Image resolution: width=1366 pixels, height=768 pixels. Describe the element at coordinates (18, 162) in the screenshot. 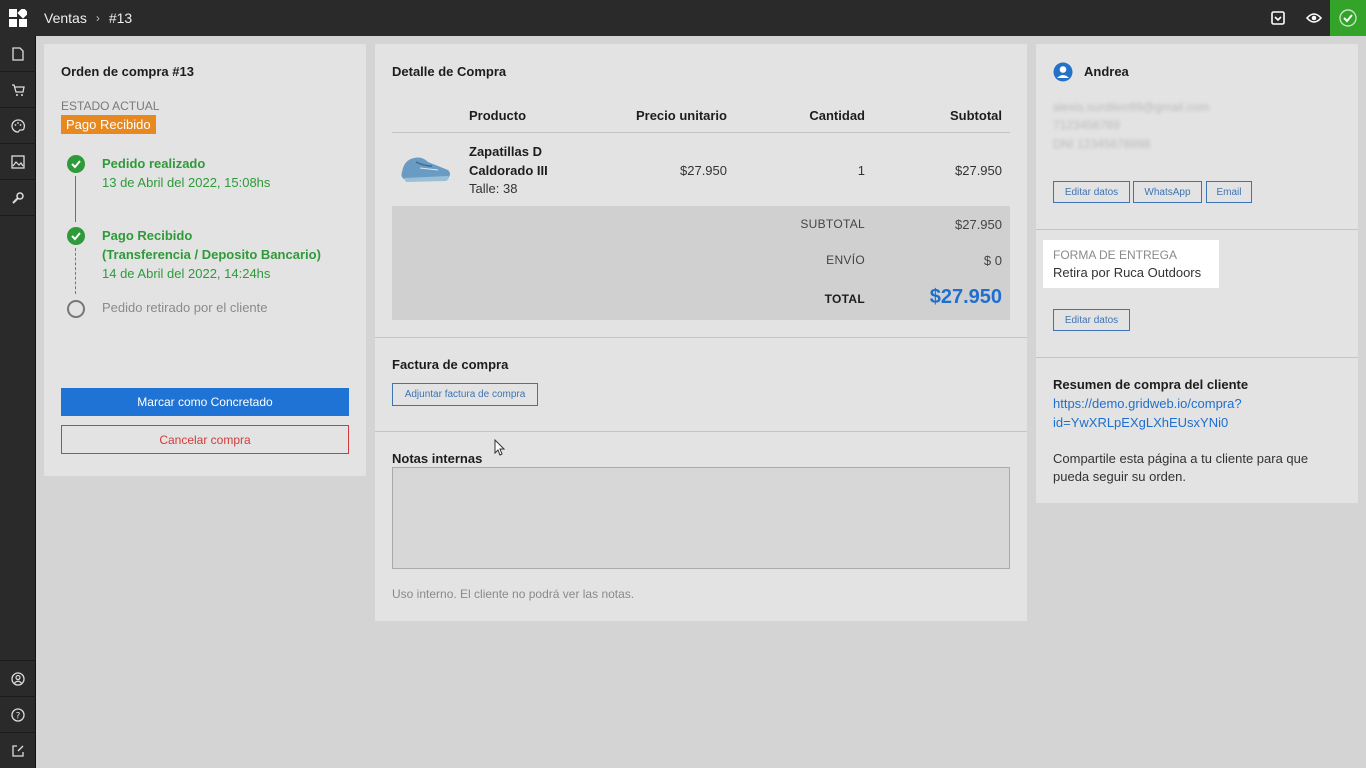

I see `image-icon` at that location.